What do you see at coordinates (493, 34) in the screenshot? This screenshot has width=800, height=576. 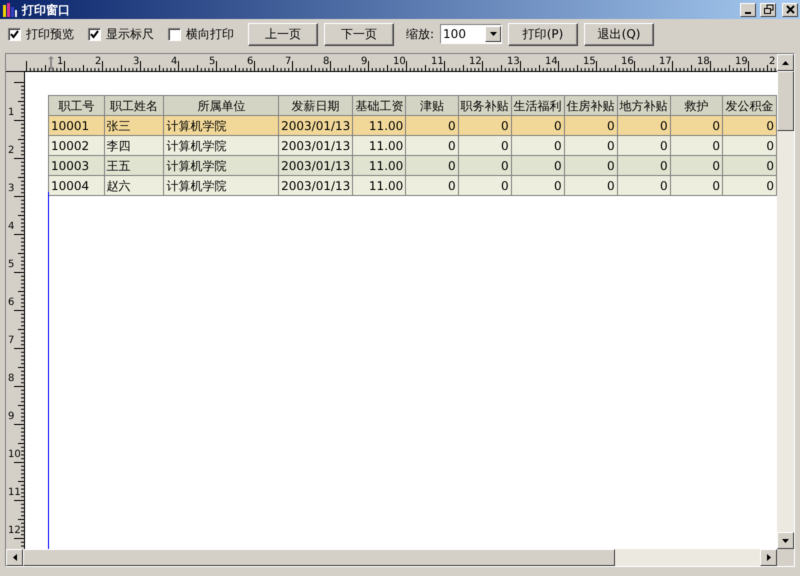 I see `caret-icon` at bounding box center [493, 34].